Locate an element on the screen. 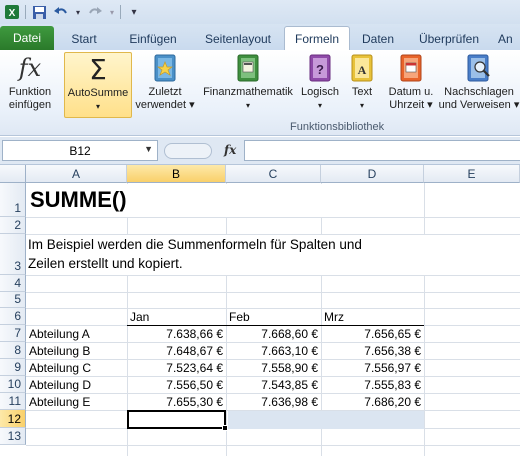  excel-icon: X is located at coordinates (12, 12).